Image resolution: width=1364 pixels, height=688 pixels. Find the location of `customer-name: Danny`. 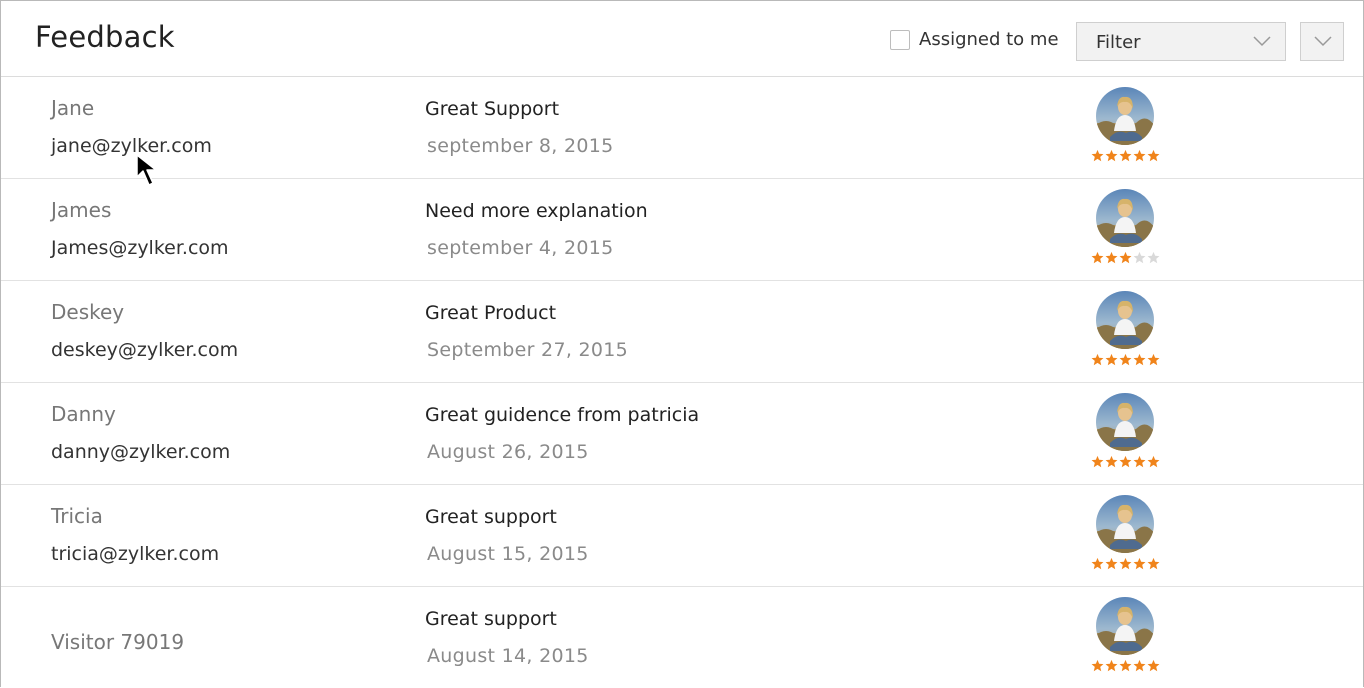

customer-name: Danny is located at coordinates (83, 414).